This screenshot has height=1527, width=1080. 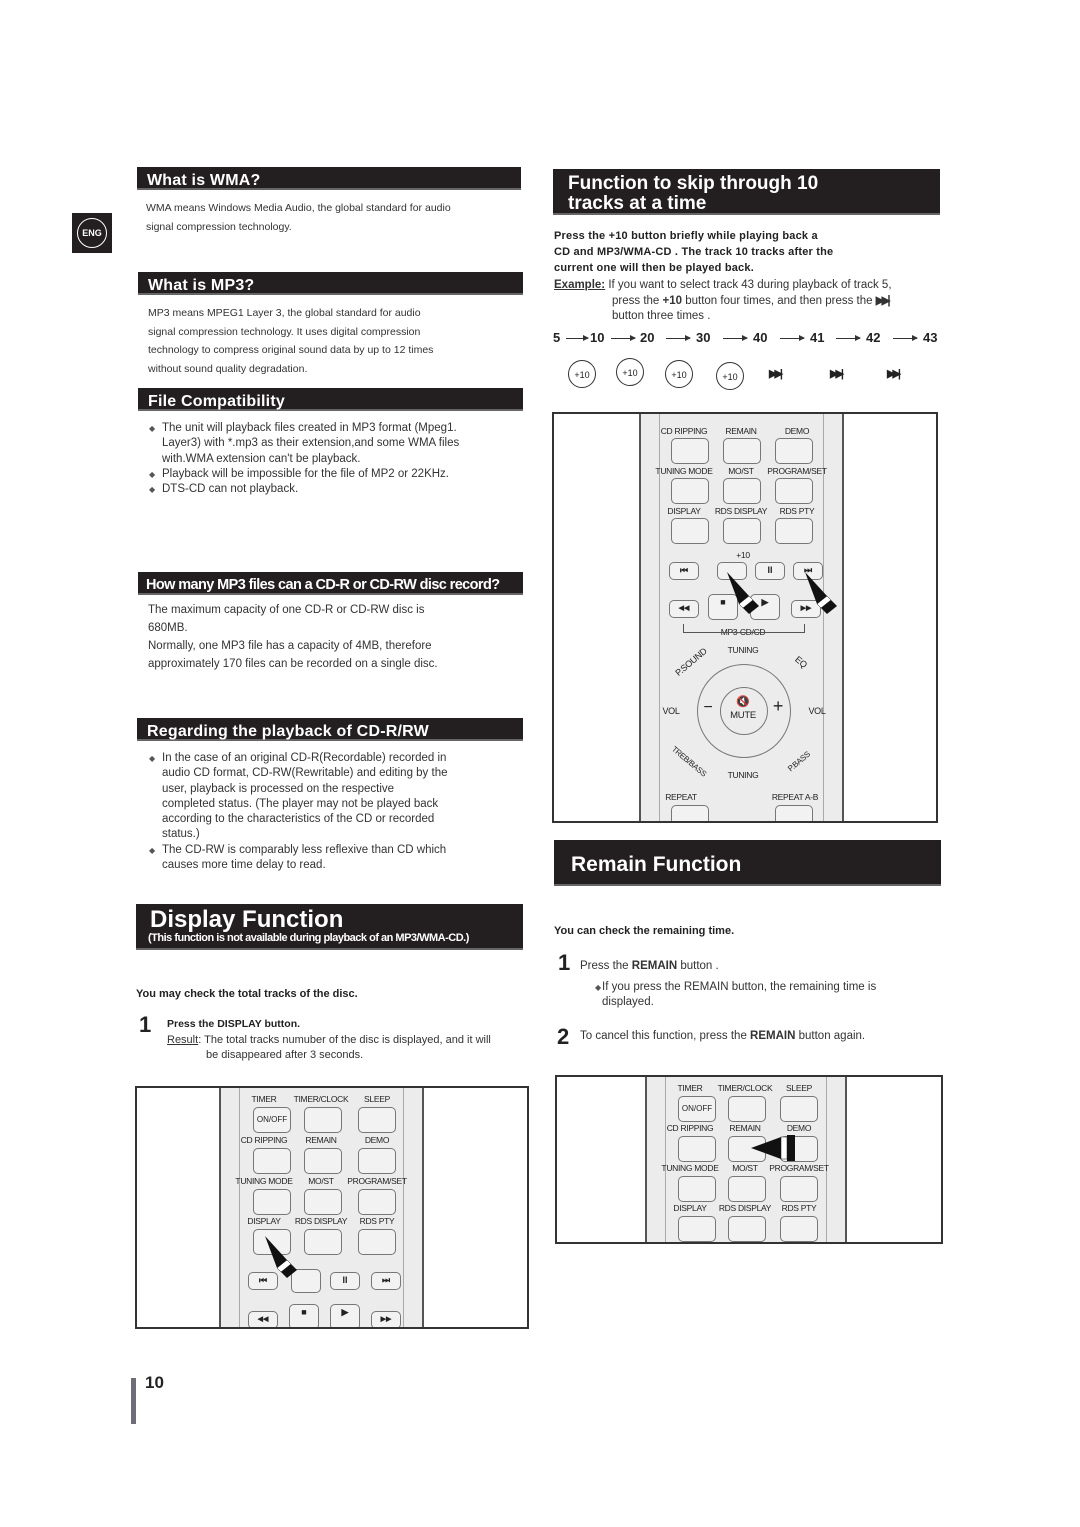 I want to click on sequence-track: 40, so click(x=760, y=337).